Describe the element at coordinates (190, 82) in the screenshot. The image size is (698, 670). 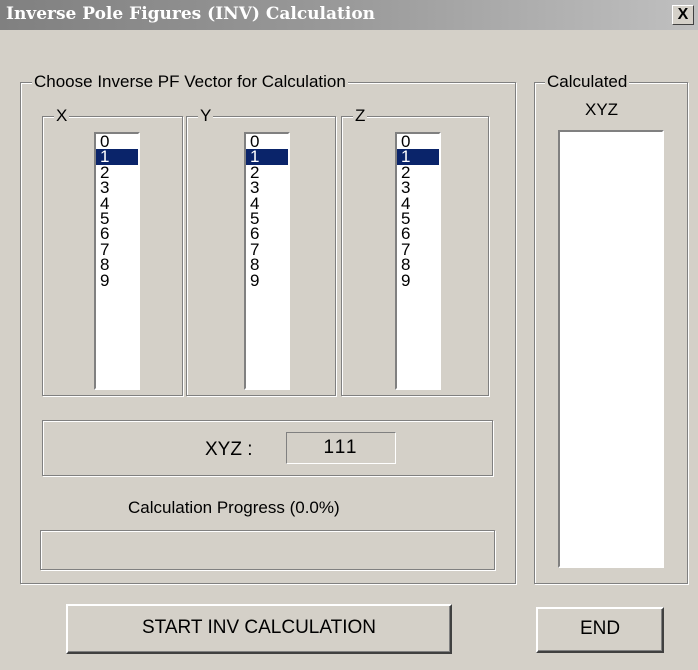
I see `vector-group-legend: Choose Inverse PF Vector for Calculation` at that location.